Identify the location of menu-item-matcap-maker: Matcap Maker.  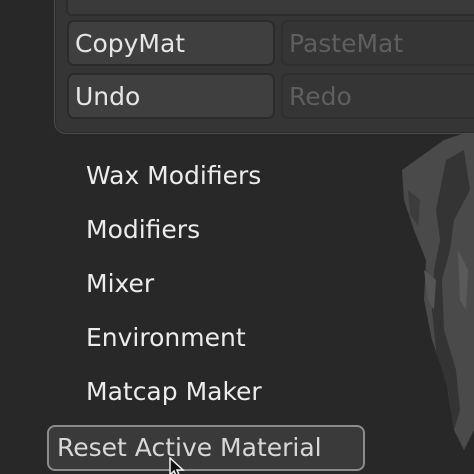
(174, 391).